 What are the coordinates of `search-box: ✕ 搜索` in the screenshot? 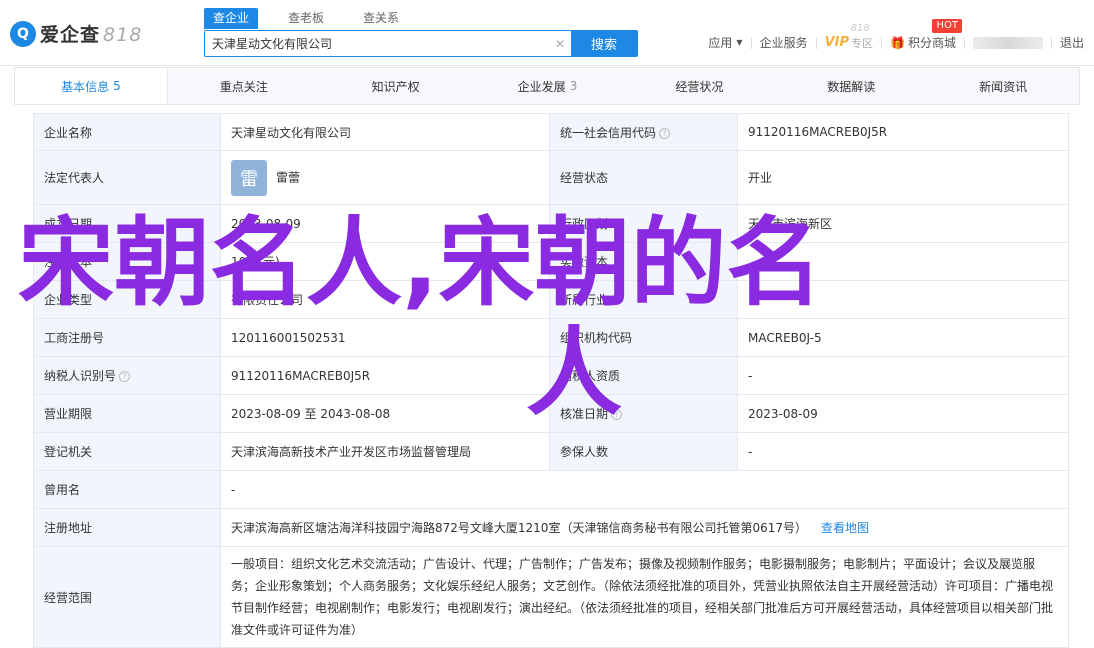 It's located at (421, 43).